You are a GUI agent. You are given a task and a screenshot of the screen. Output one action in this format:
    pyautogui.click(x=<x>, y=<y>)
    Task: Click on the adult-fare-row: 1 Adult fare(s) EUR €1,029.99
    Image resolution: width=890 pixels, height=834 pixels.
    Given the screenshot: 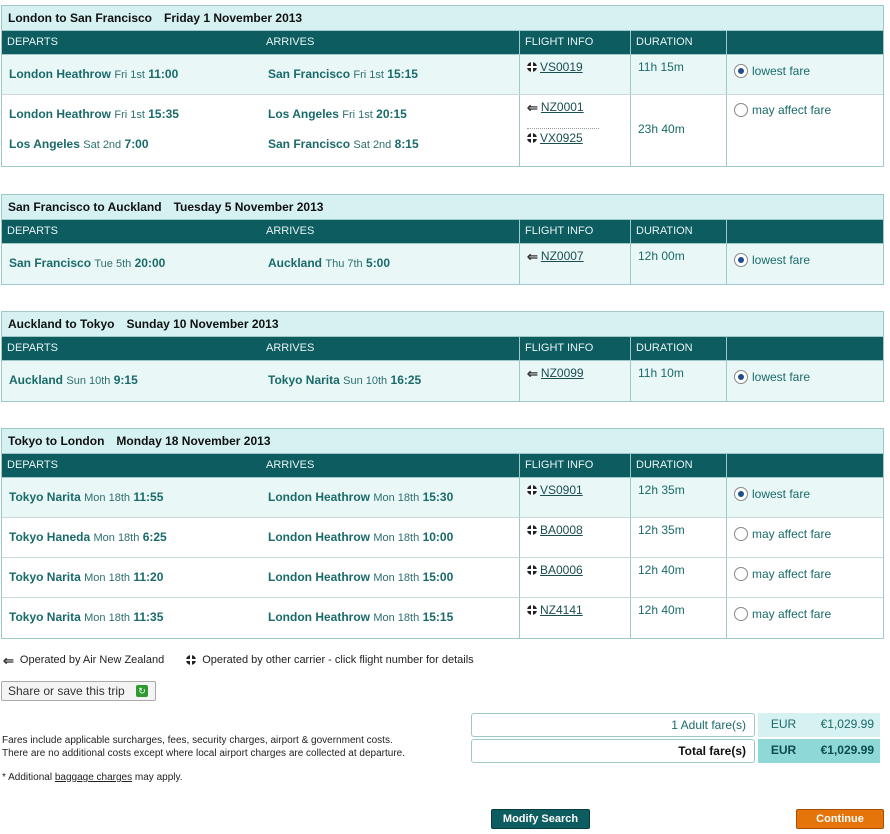 What is the action you would take?
    pyautogui.click(x=675, y=725)
    